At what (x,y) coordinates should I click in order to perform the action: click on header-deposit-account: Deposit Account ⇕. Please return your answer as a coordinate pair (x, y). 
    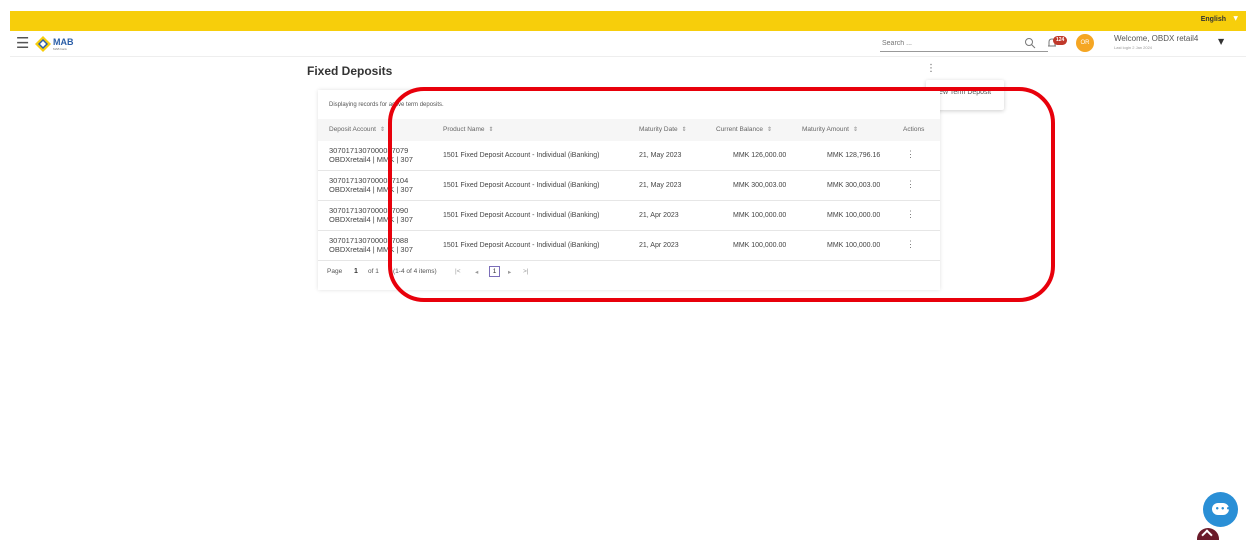
    Looking at the image, I should click on (357, 129).